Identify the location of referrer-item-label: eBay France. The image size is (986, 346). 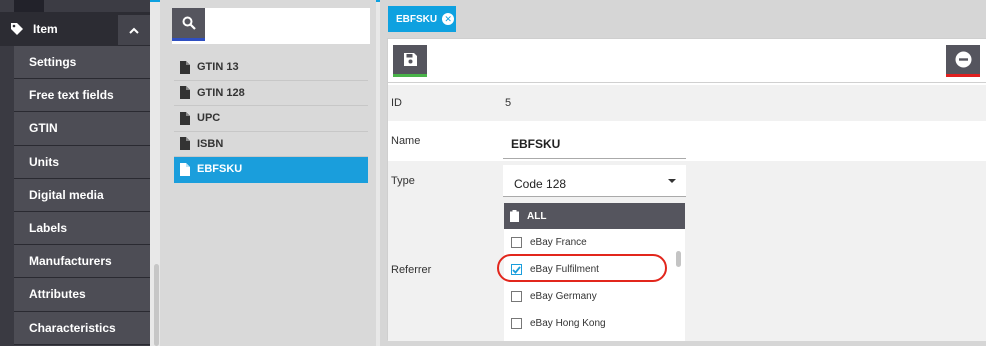
(558, 242).